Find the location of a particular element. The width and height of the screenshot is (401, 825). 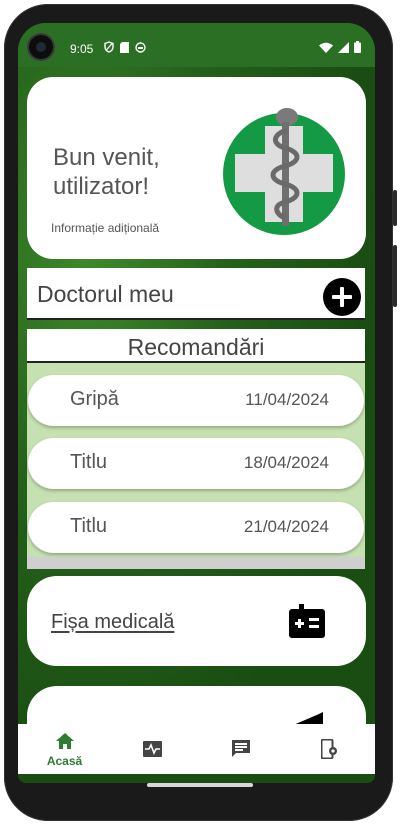

recommendation-date: 11/04/2024 is located at coordinates (287, 399).